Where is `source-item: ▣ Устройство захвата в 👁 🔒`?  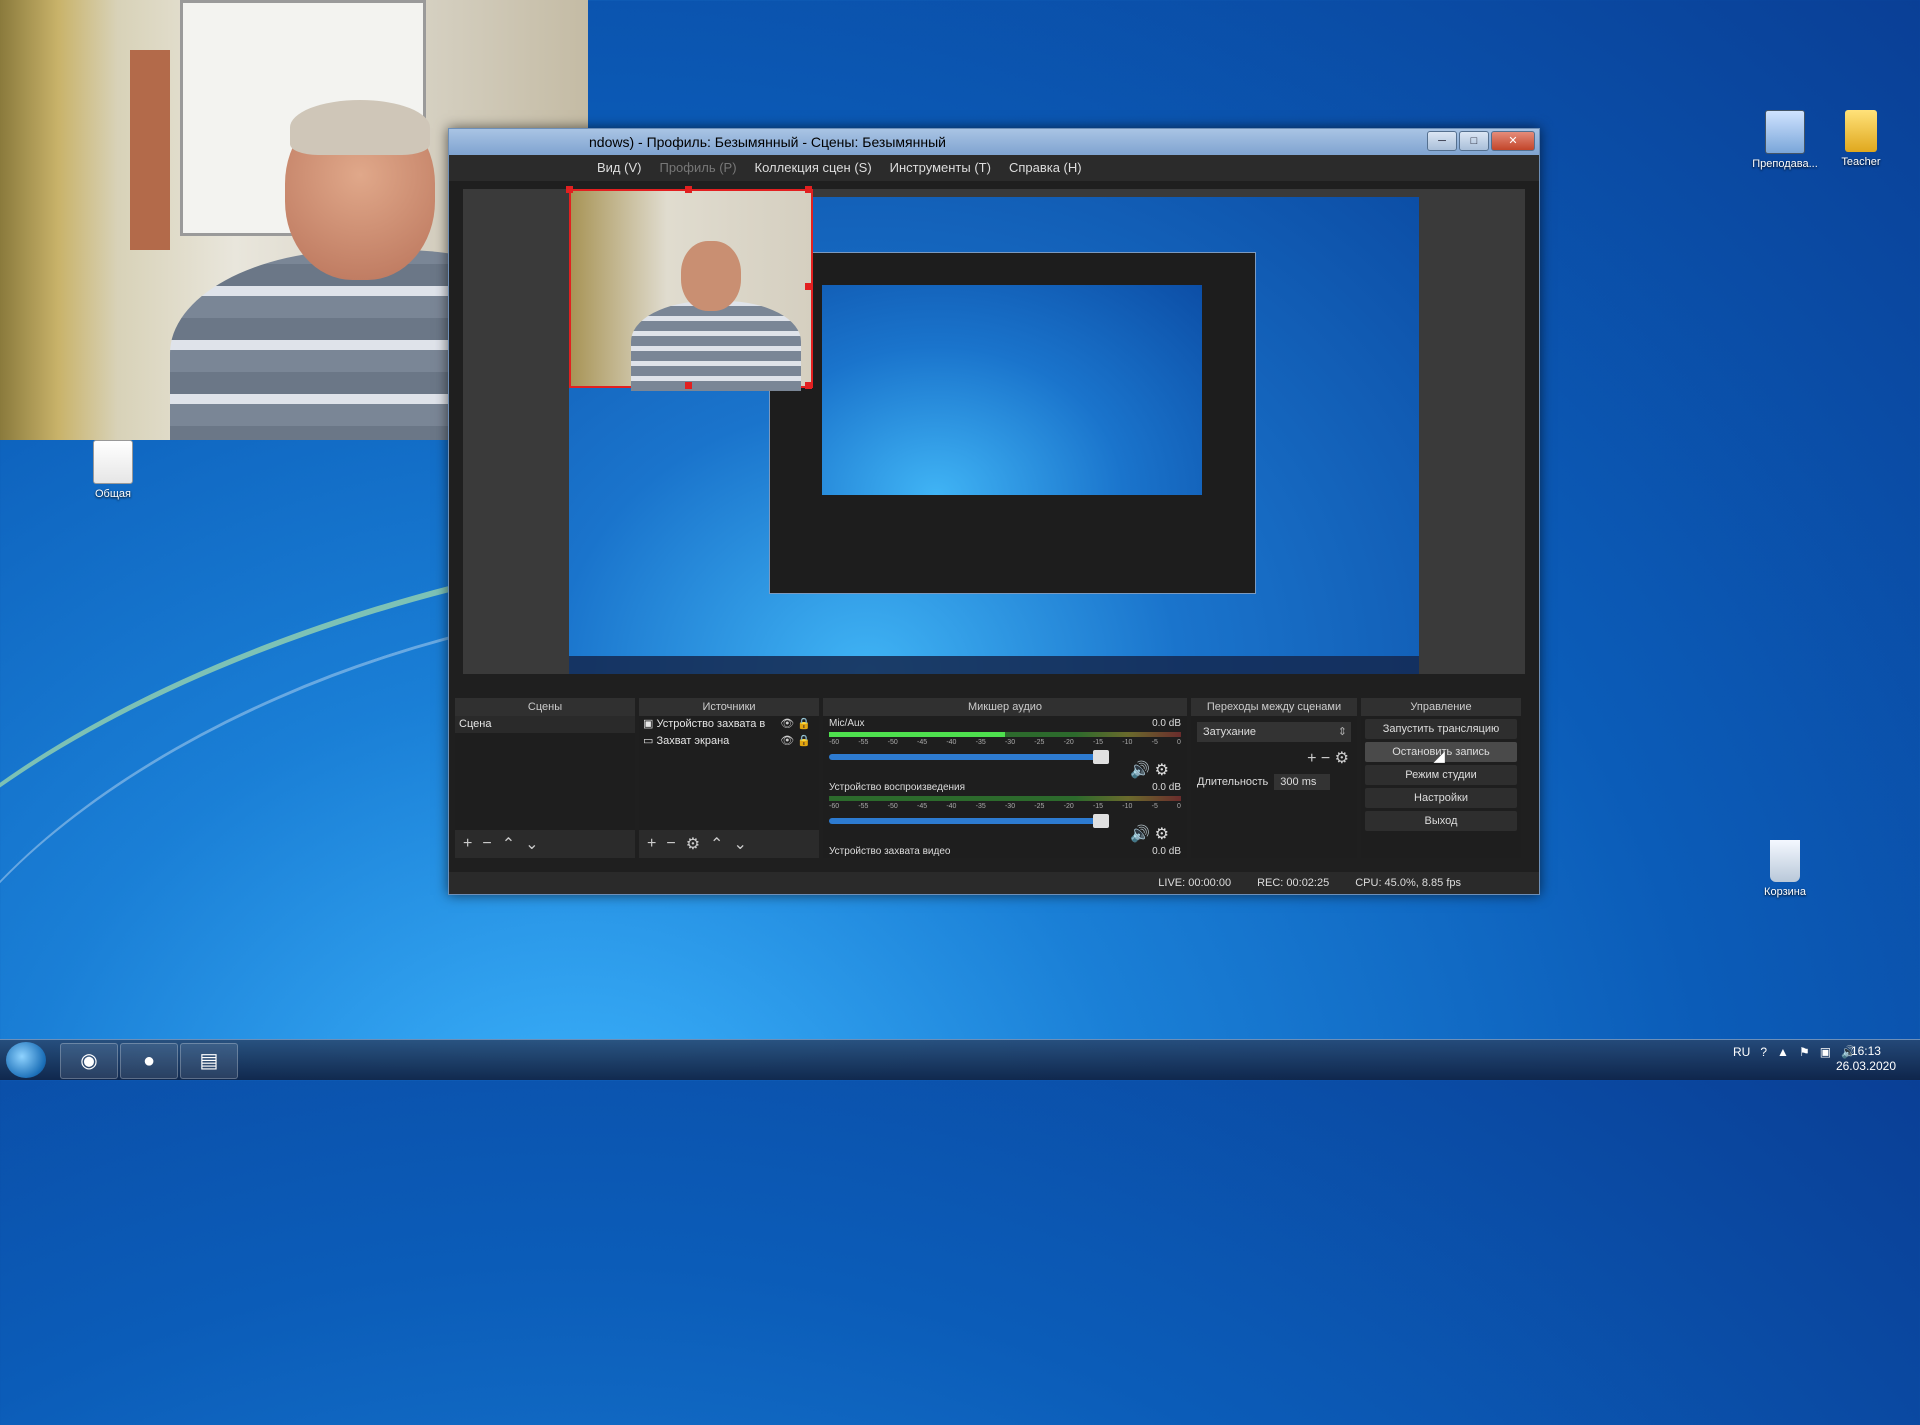
source-item: ▣ Устройство захвата в 👁 🔒 is located at coordinates (729, 724).